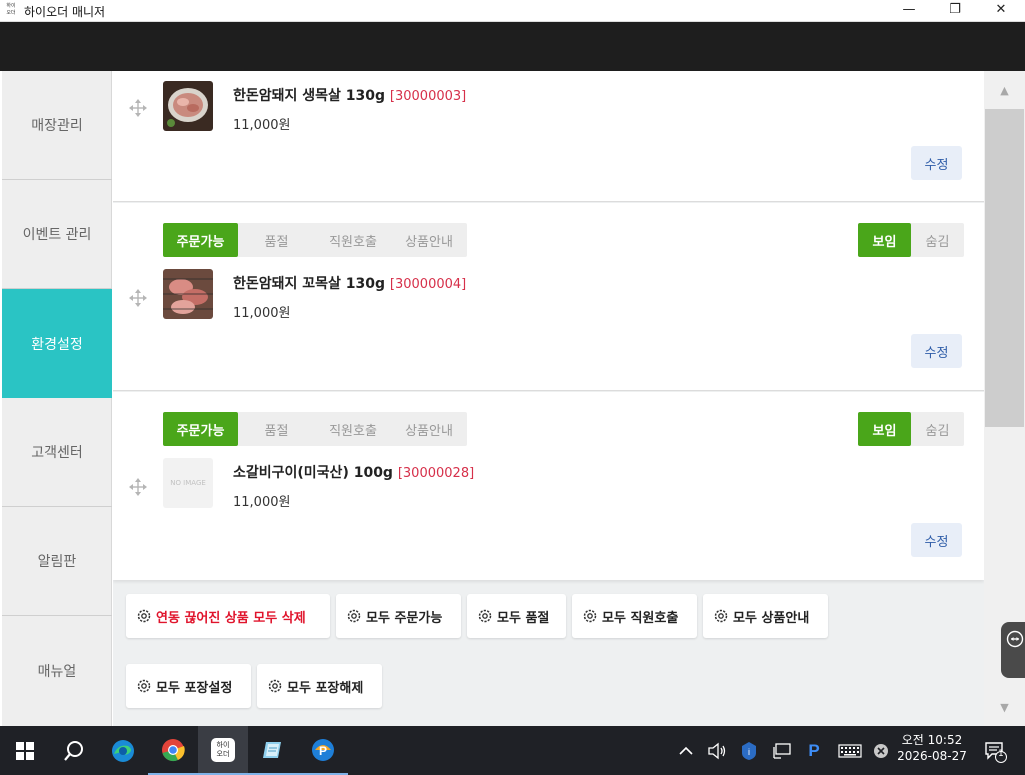 Image resolution: width=1025 pixels, height=775 pixels. I want to click on network-status-icon: i, so click(749, 750).